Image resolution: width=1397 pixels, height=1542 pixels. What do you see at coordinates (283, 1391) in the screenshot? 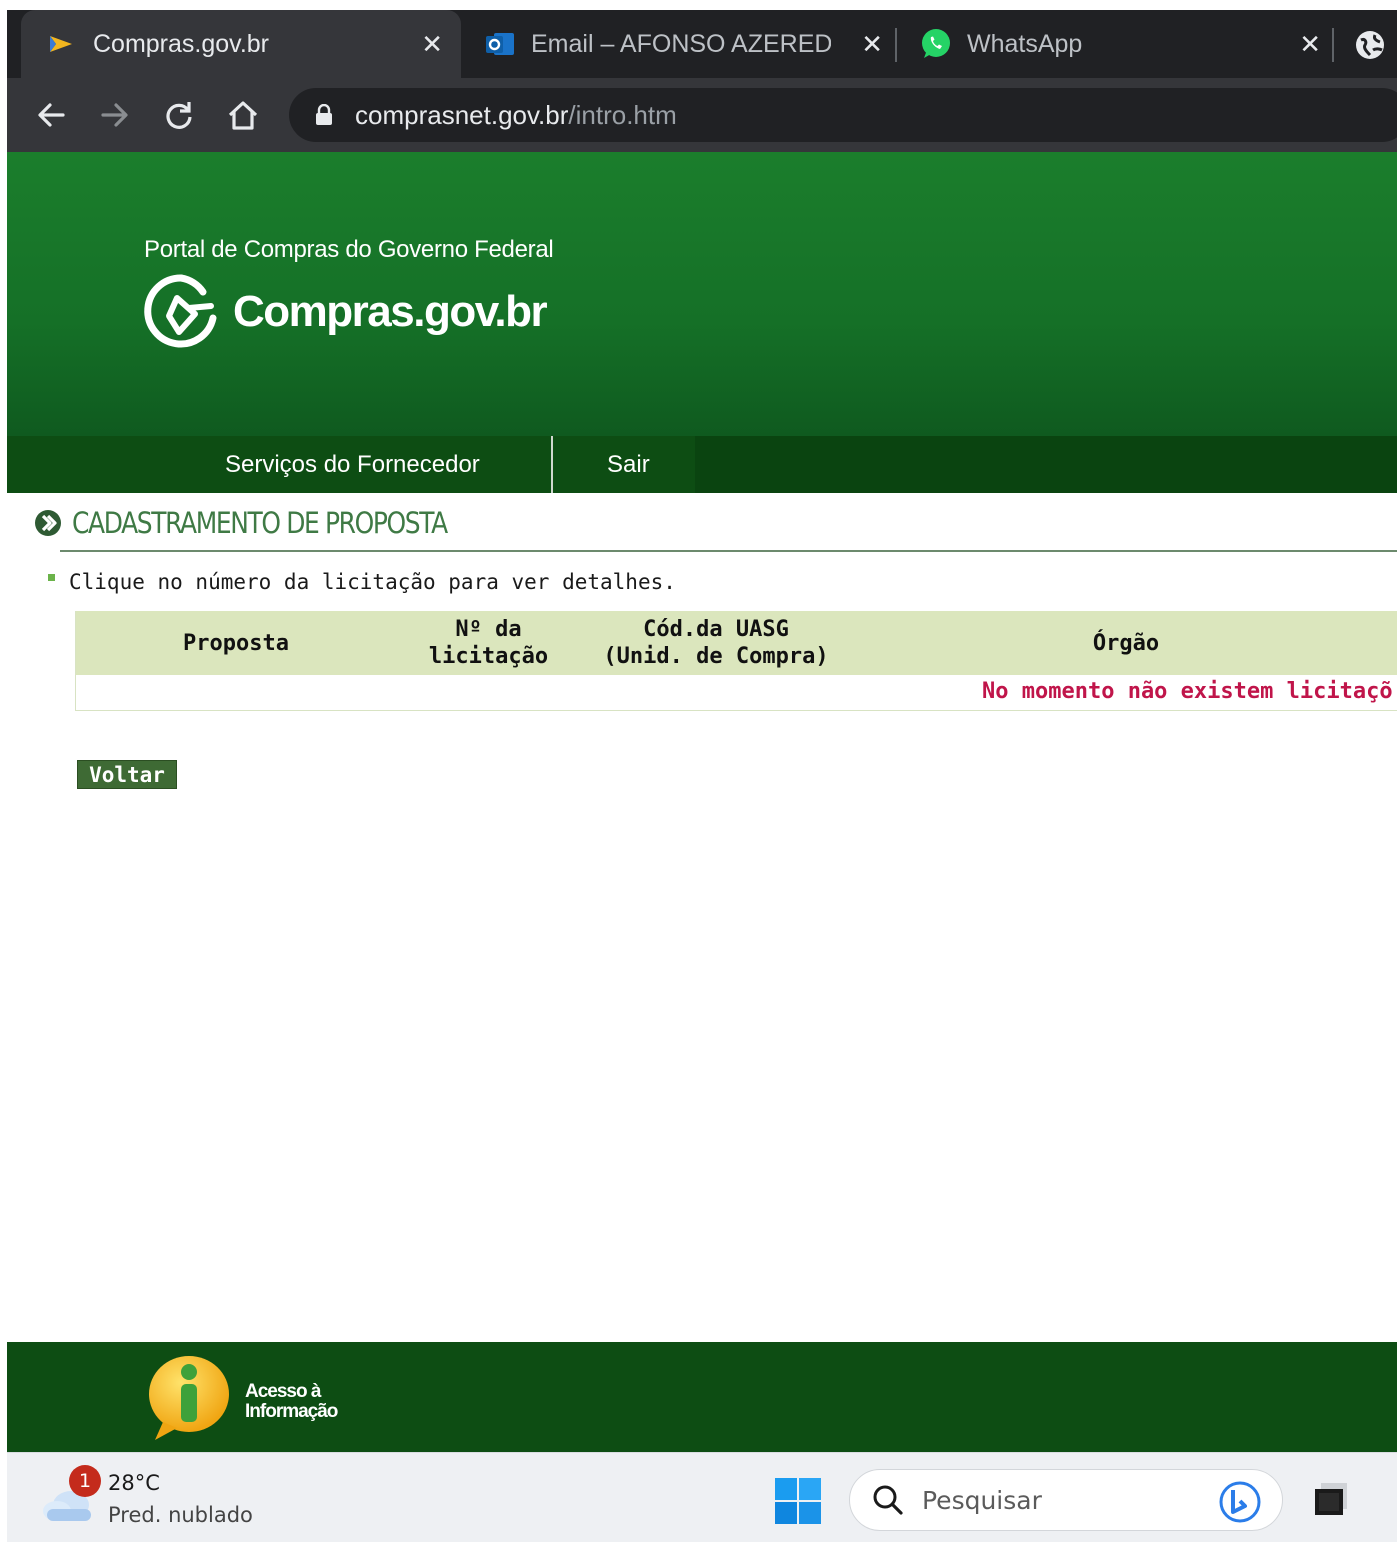
I see `access-info-line: Acesso à` at bounding box center [283, 1391].